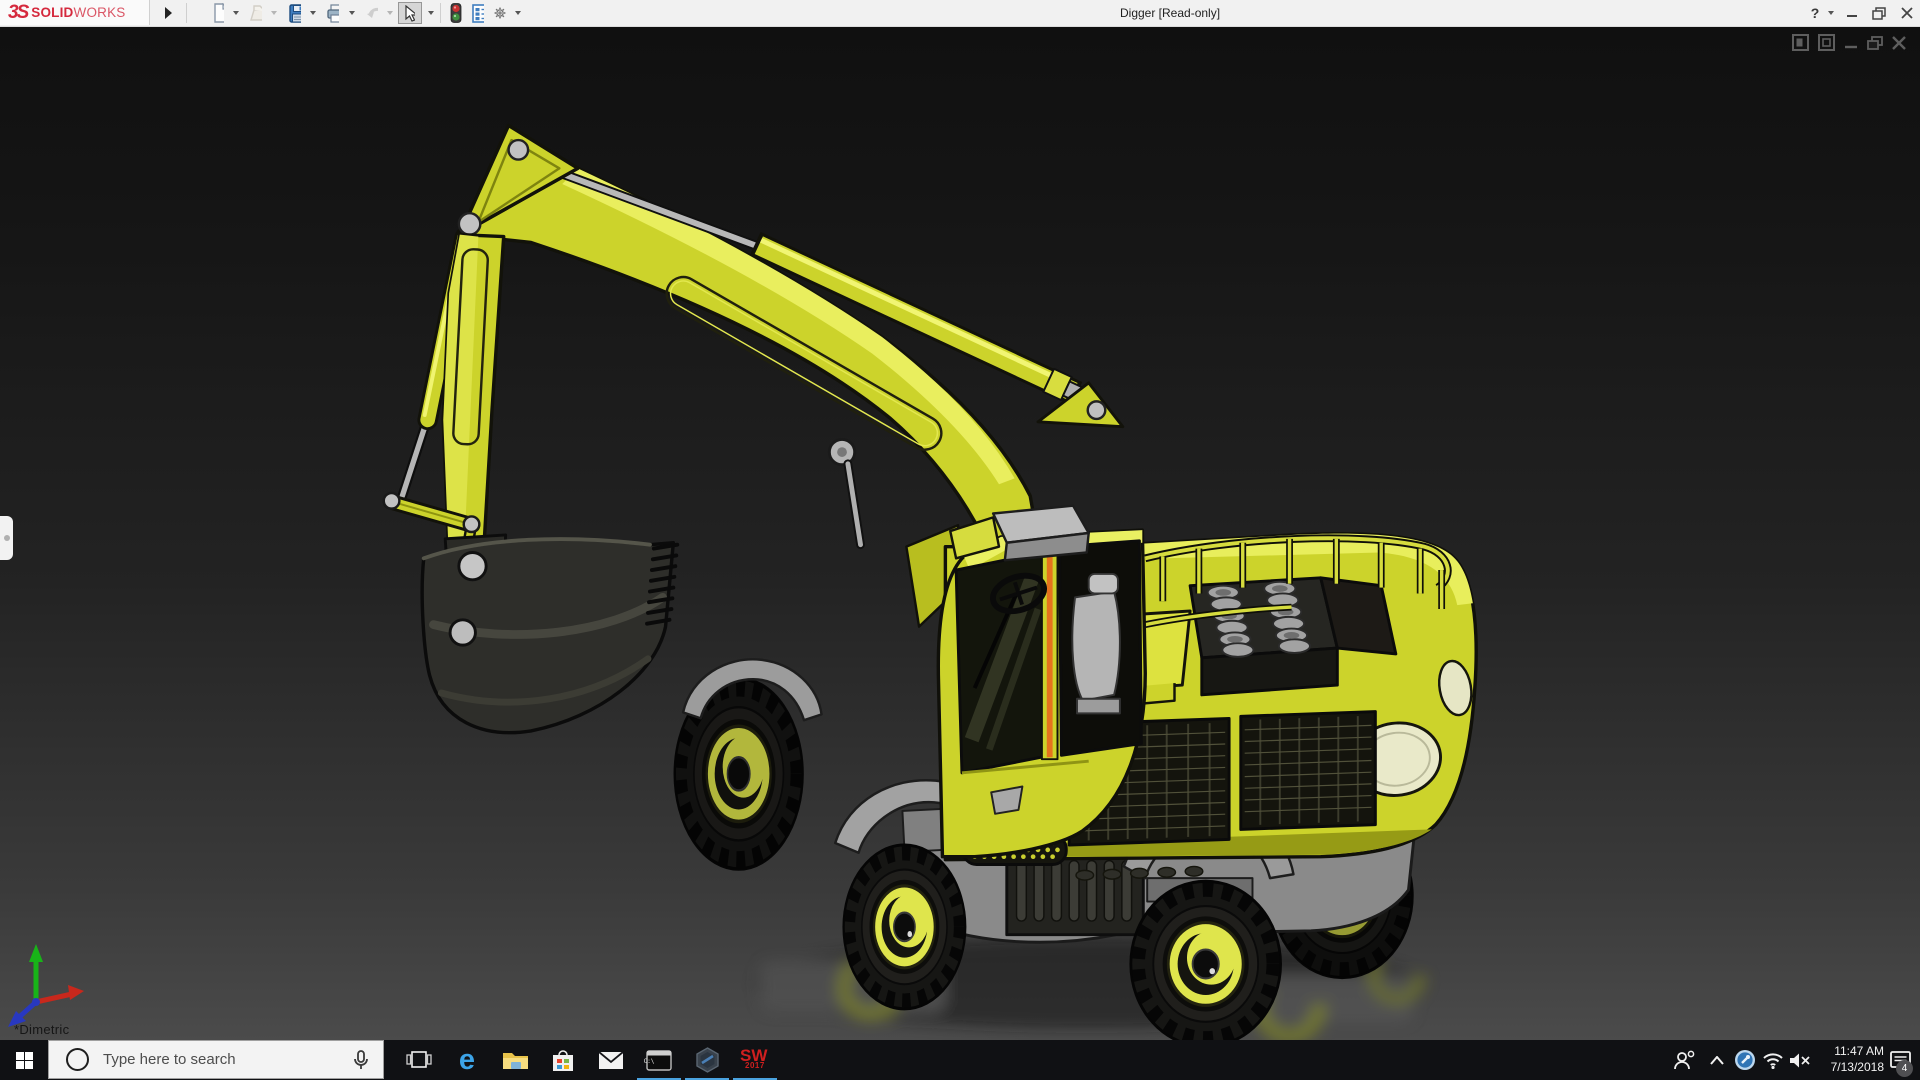 The width and height of the screenshot is (1920, 1080). I want to click on new-document-button, so click(218, 13).